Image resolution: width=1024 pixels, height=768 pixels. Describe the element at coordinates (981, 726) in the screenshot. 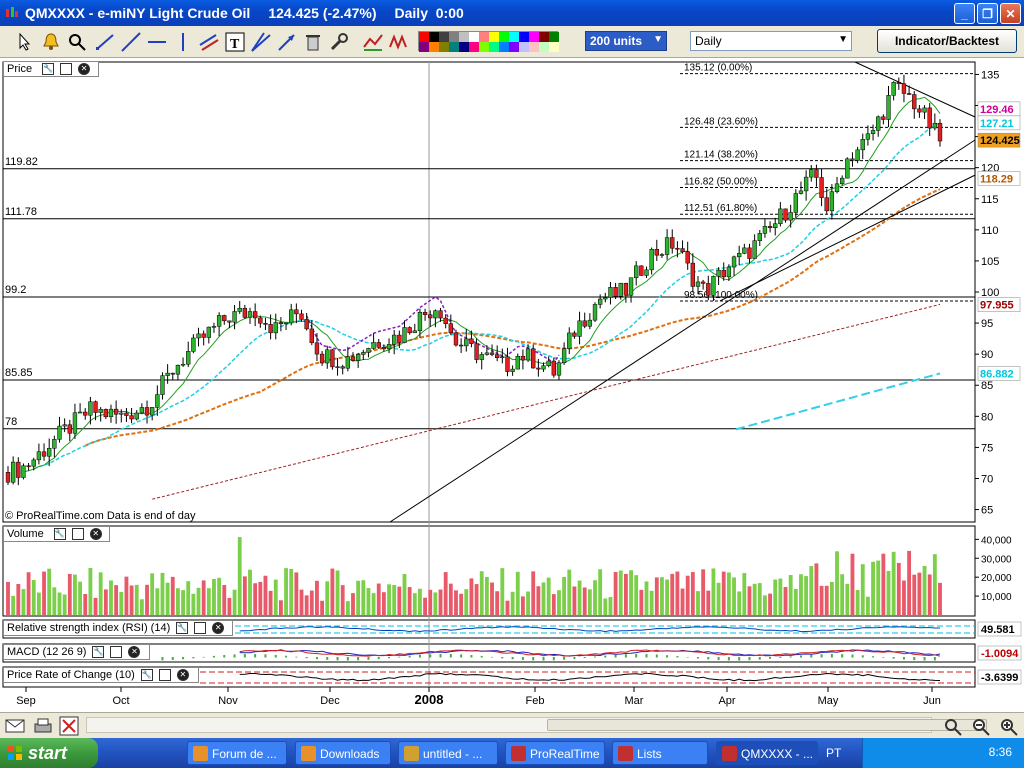

I see `zoom-out-icon` at that location.